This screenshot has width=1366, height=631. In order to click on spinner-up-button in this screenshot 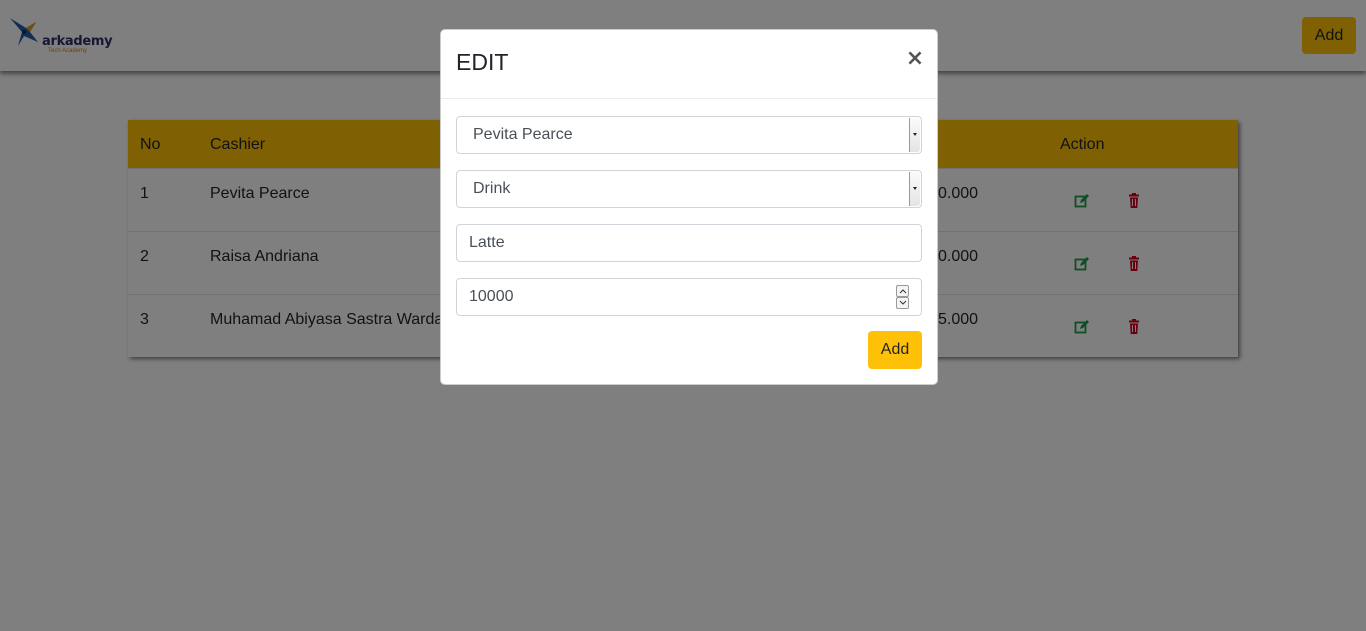, I will do `click(902, 291)`.